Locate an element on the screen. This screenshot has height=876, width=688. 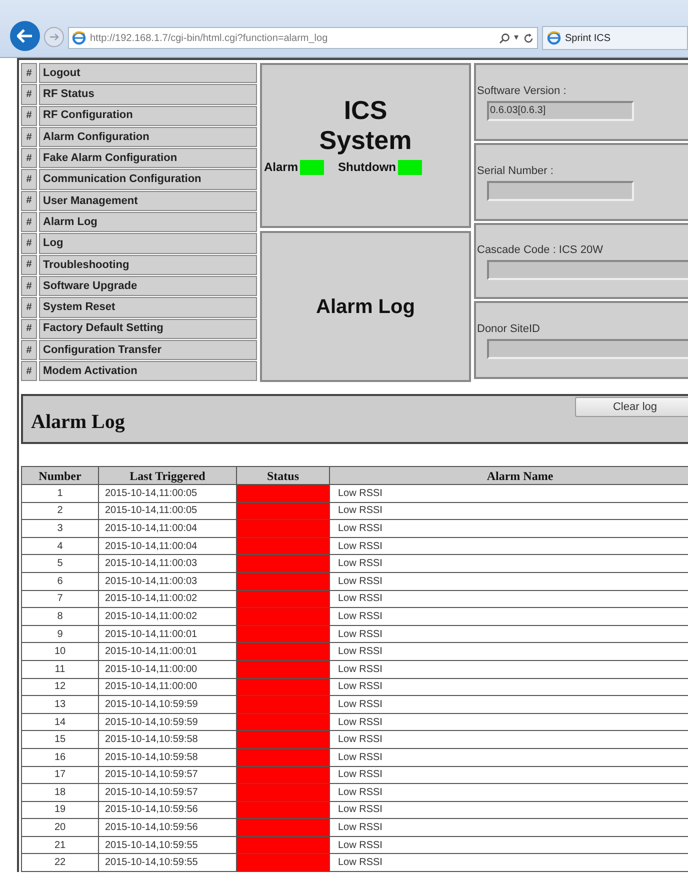
column-header: Status is located at coordinates (283, 475).